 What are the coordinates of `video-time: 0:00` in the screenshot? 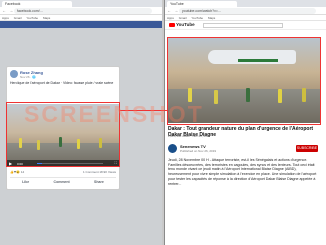 It's located at (20, 163).